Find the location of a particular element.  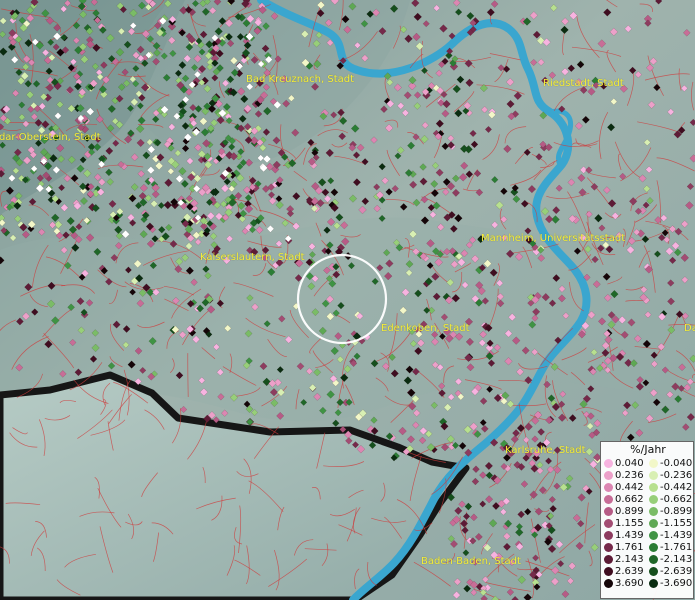

legend-negative-value: -3.690 is located at coordinates (676, 583).